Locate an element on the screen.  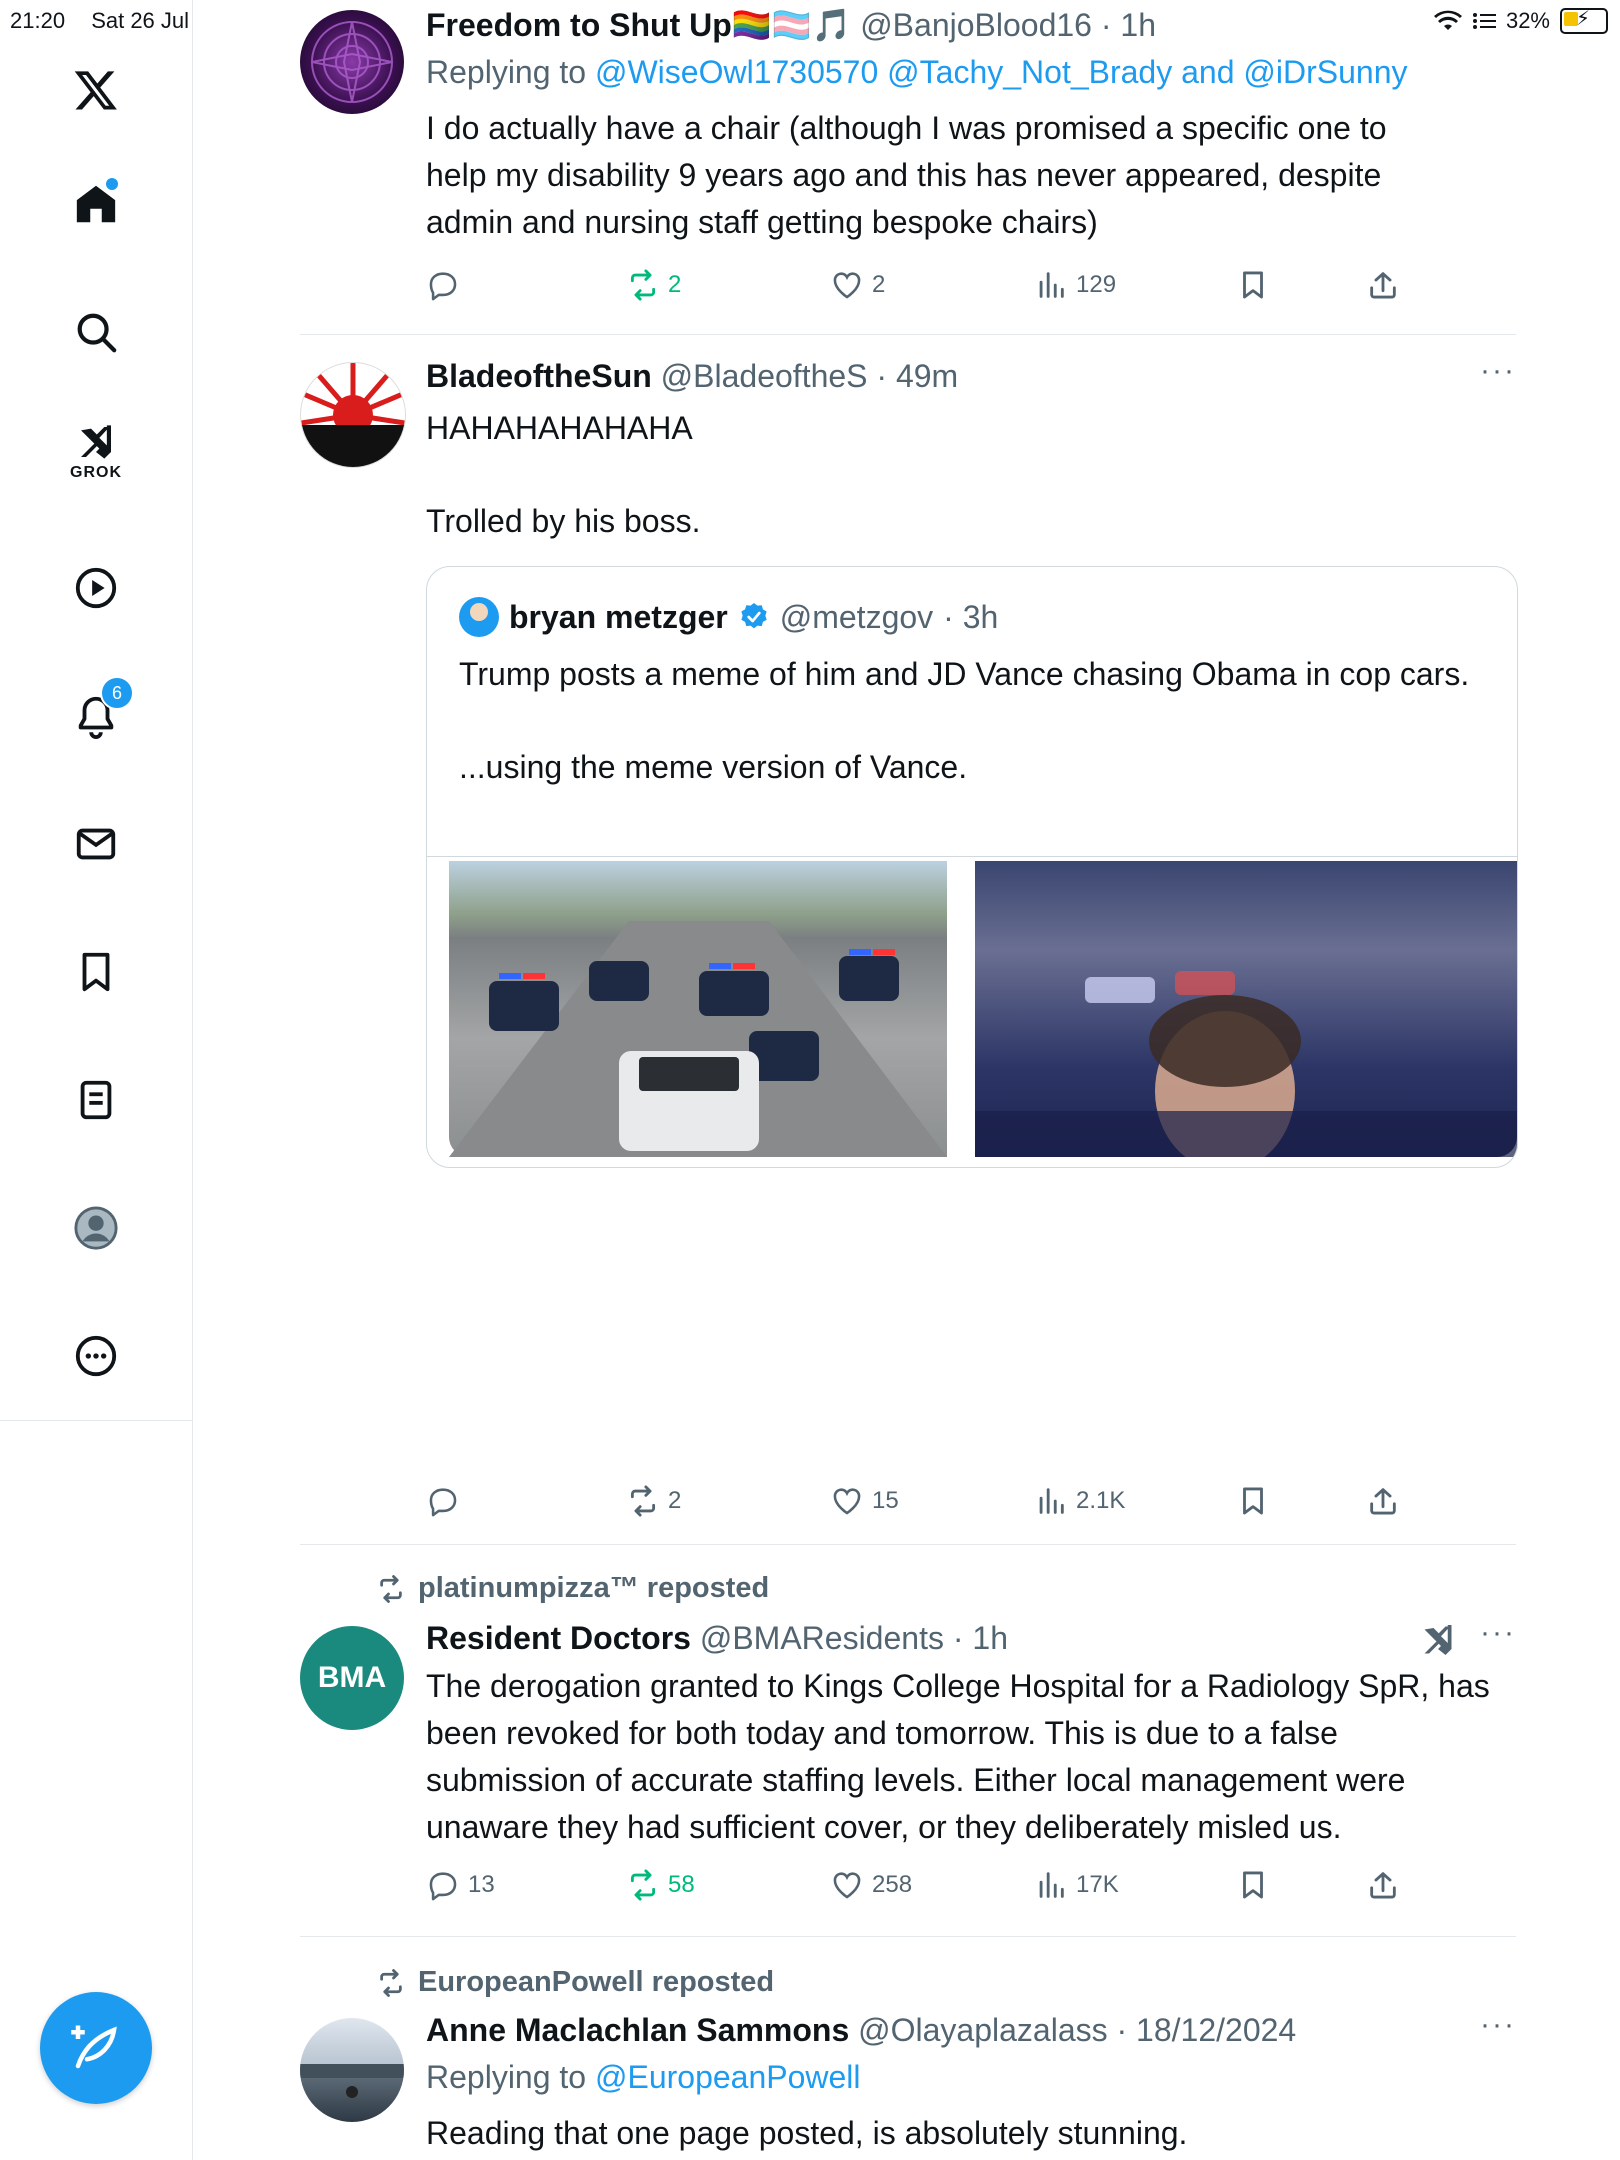
tweet-header: Resident Doctors @BMAResidents · 1h is located at coordinates (971, 1638).